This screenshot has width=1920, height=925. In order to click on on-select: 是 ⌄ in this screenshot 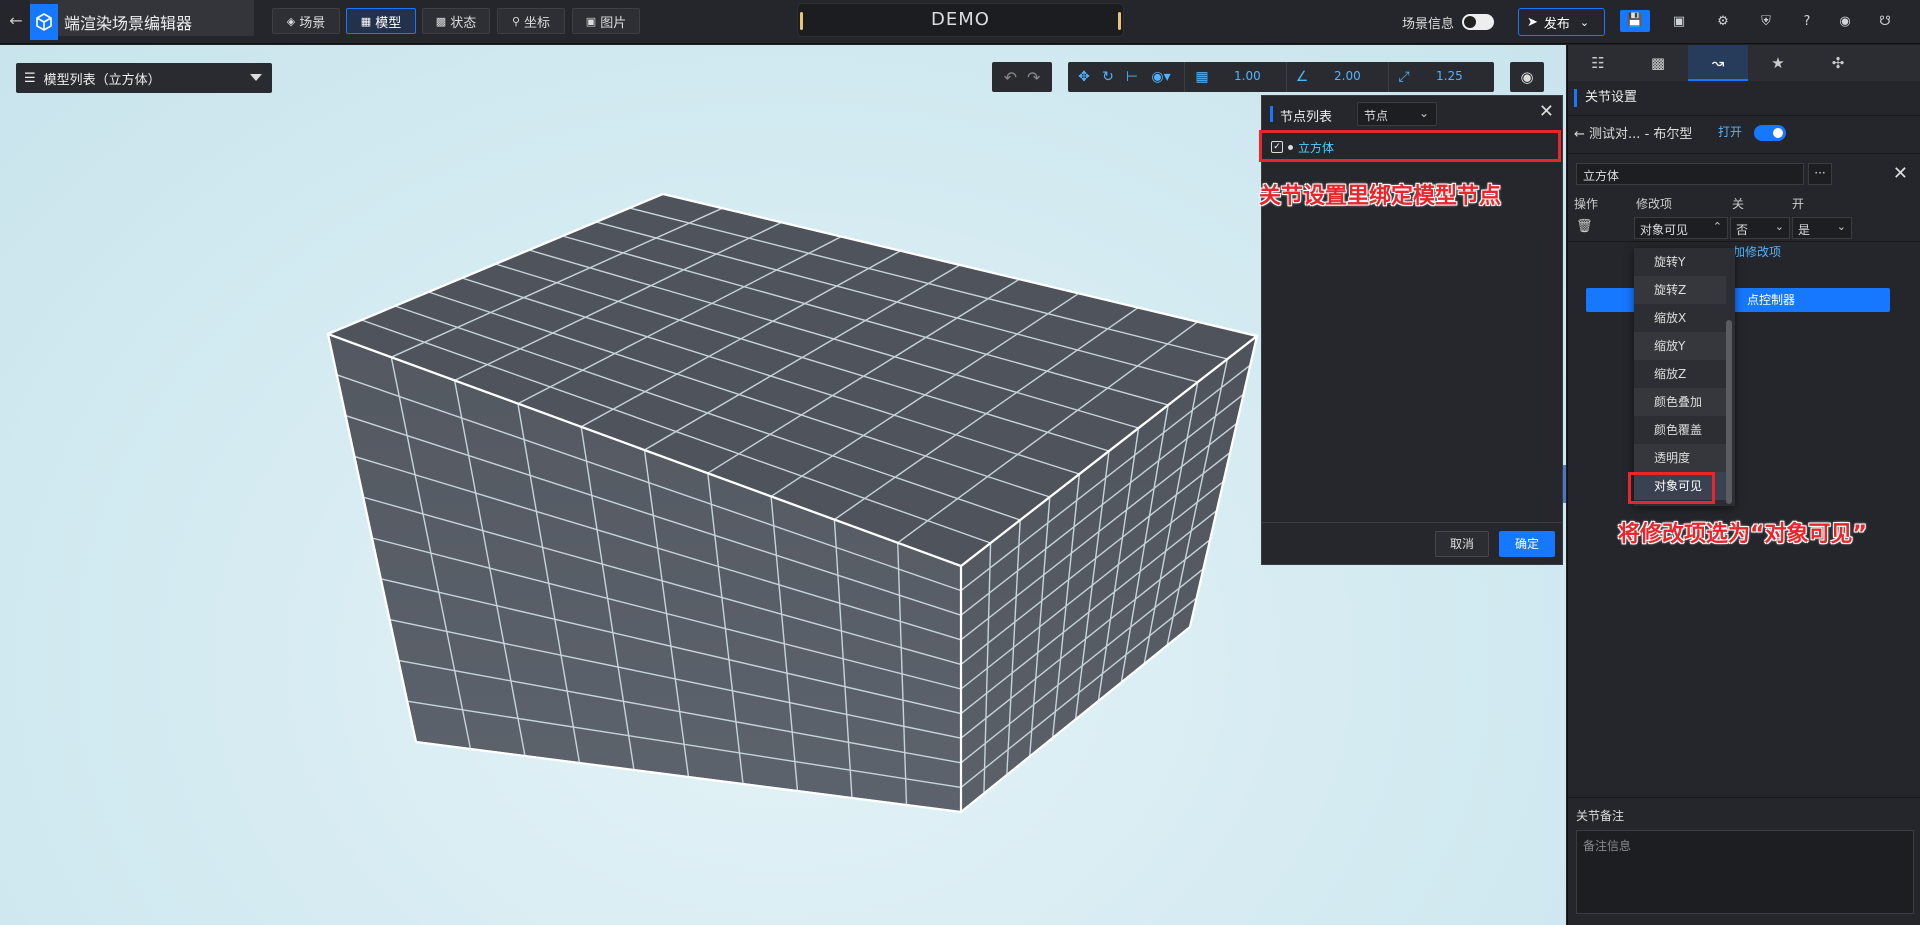, I will do `click(1822, 228)`.